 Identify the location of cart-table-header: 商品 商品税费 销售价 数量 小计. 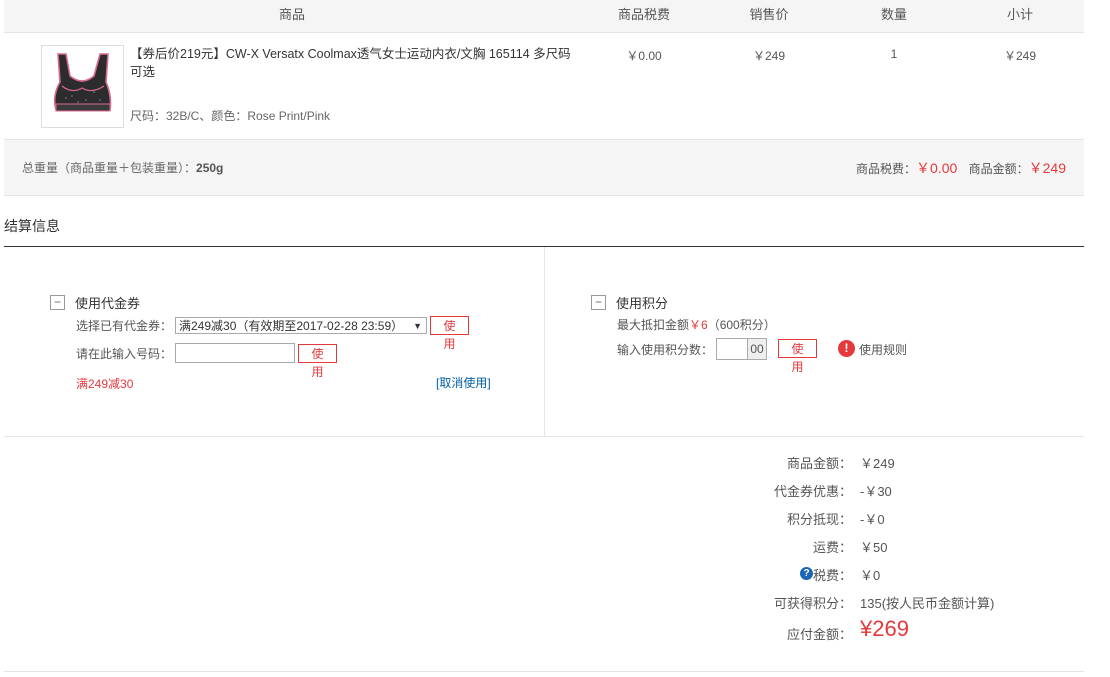
(544, 16).